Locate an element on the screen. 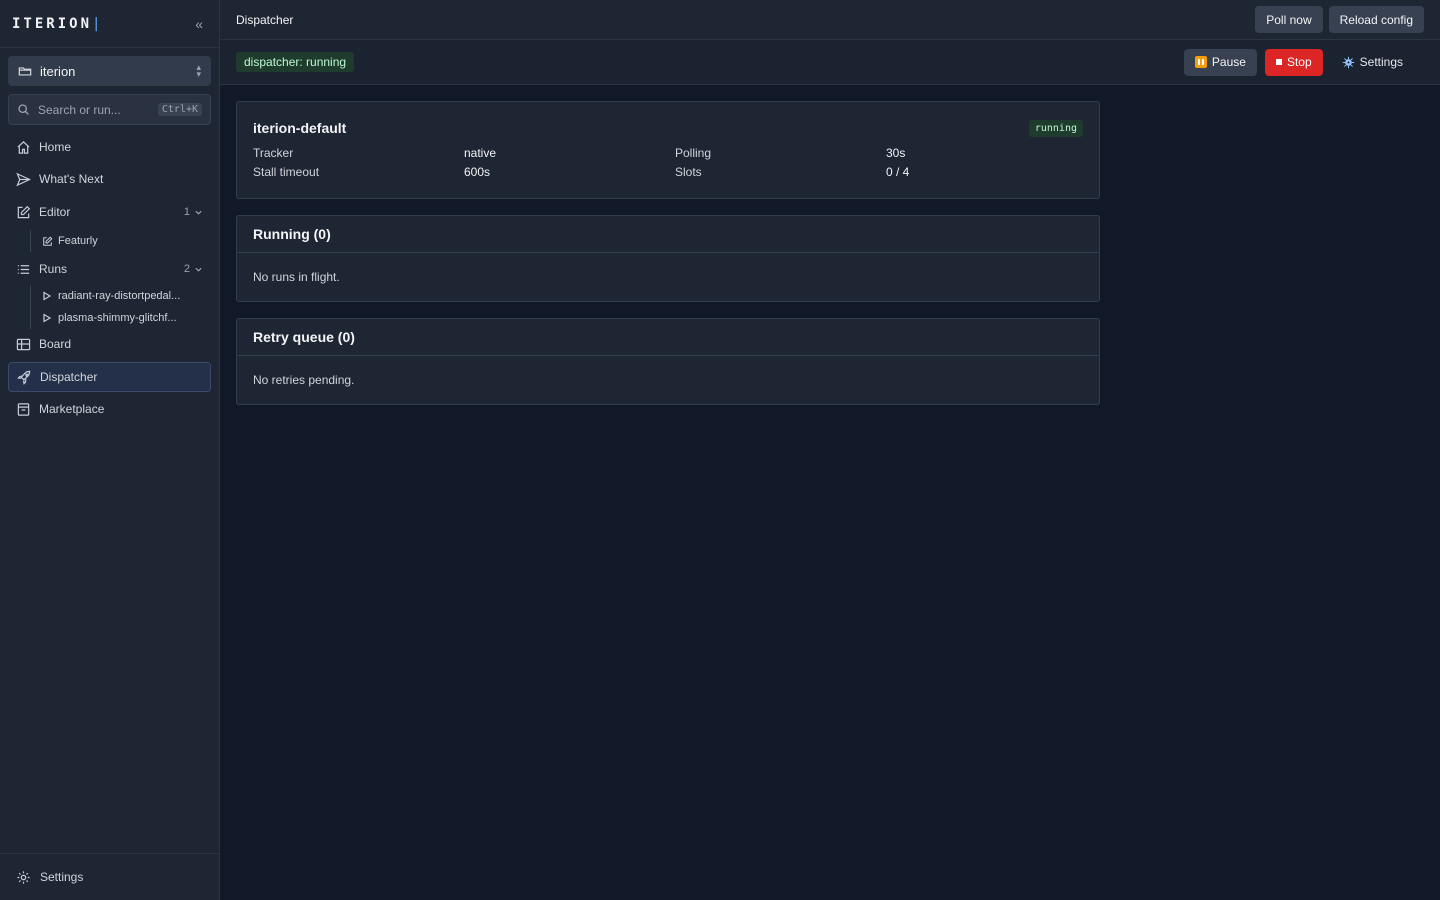 Image resolution: width=1440 pixels, height=900 pixels. stop-icon is located at coordinates (1278, 62).